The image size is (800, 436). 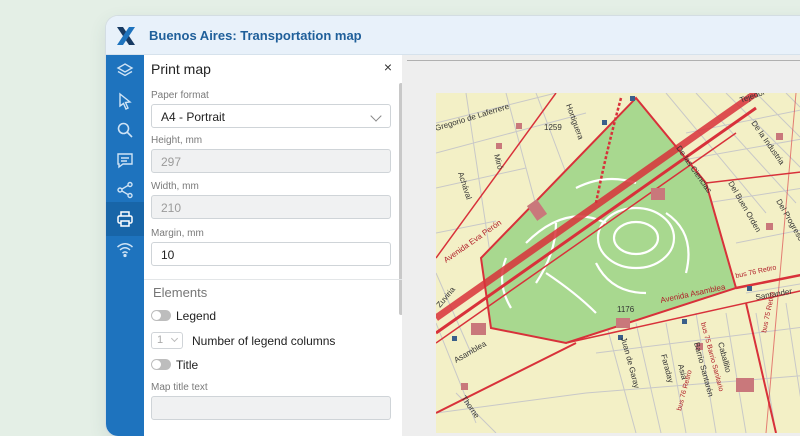 I want to click on print-frame, so click(x=603, y=60).